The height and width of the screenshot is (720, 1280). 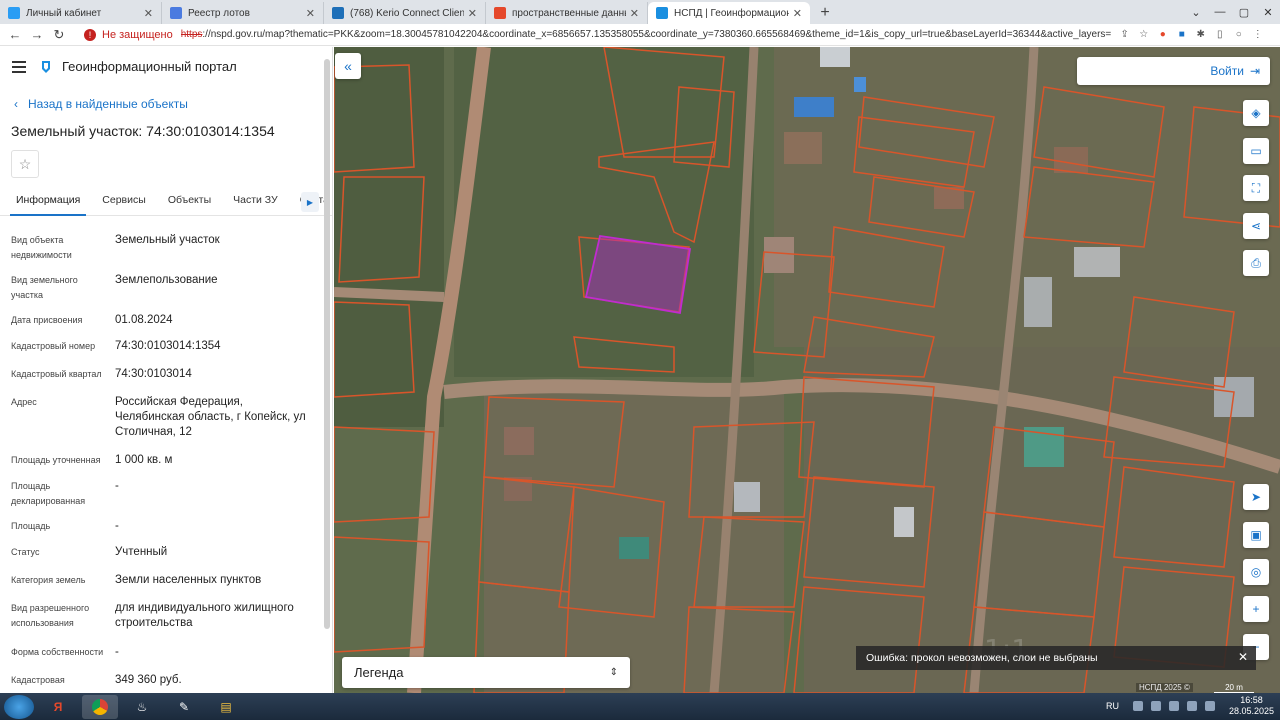 I want to click on tab-title: Реестр лотов, so click(x=219, y=13).